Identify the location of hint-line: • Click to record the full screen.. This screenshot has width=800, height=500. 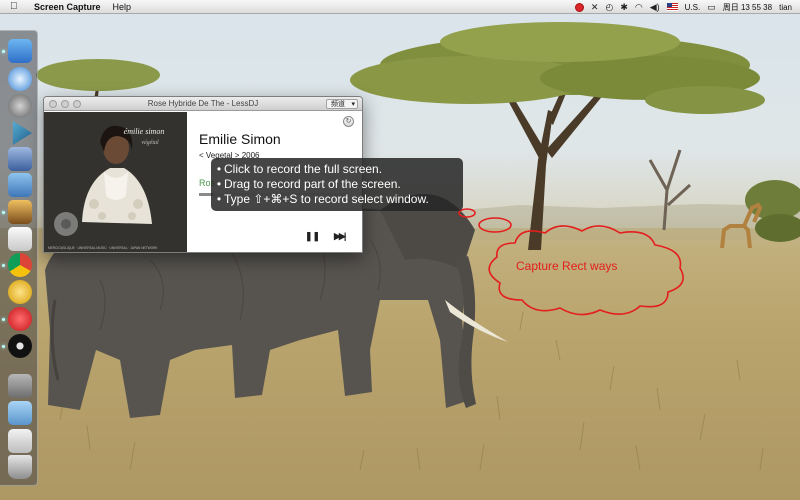
(338, 169).